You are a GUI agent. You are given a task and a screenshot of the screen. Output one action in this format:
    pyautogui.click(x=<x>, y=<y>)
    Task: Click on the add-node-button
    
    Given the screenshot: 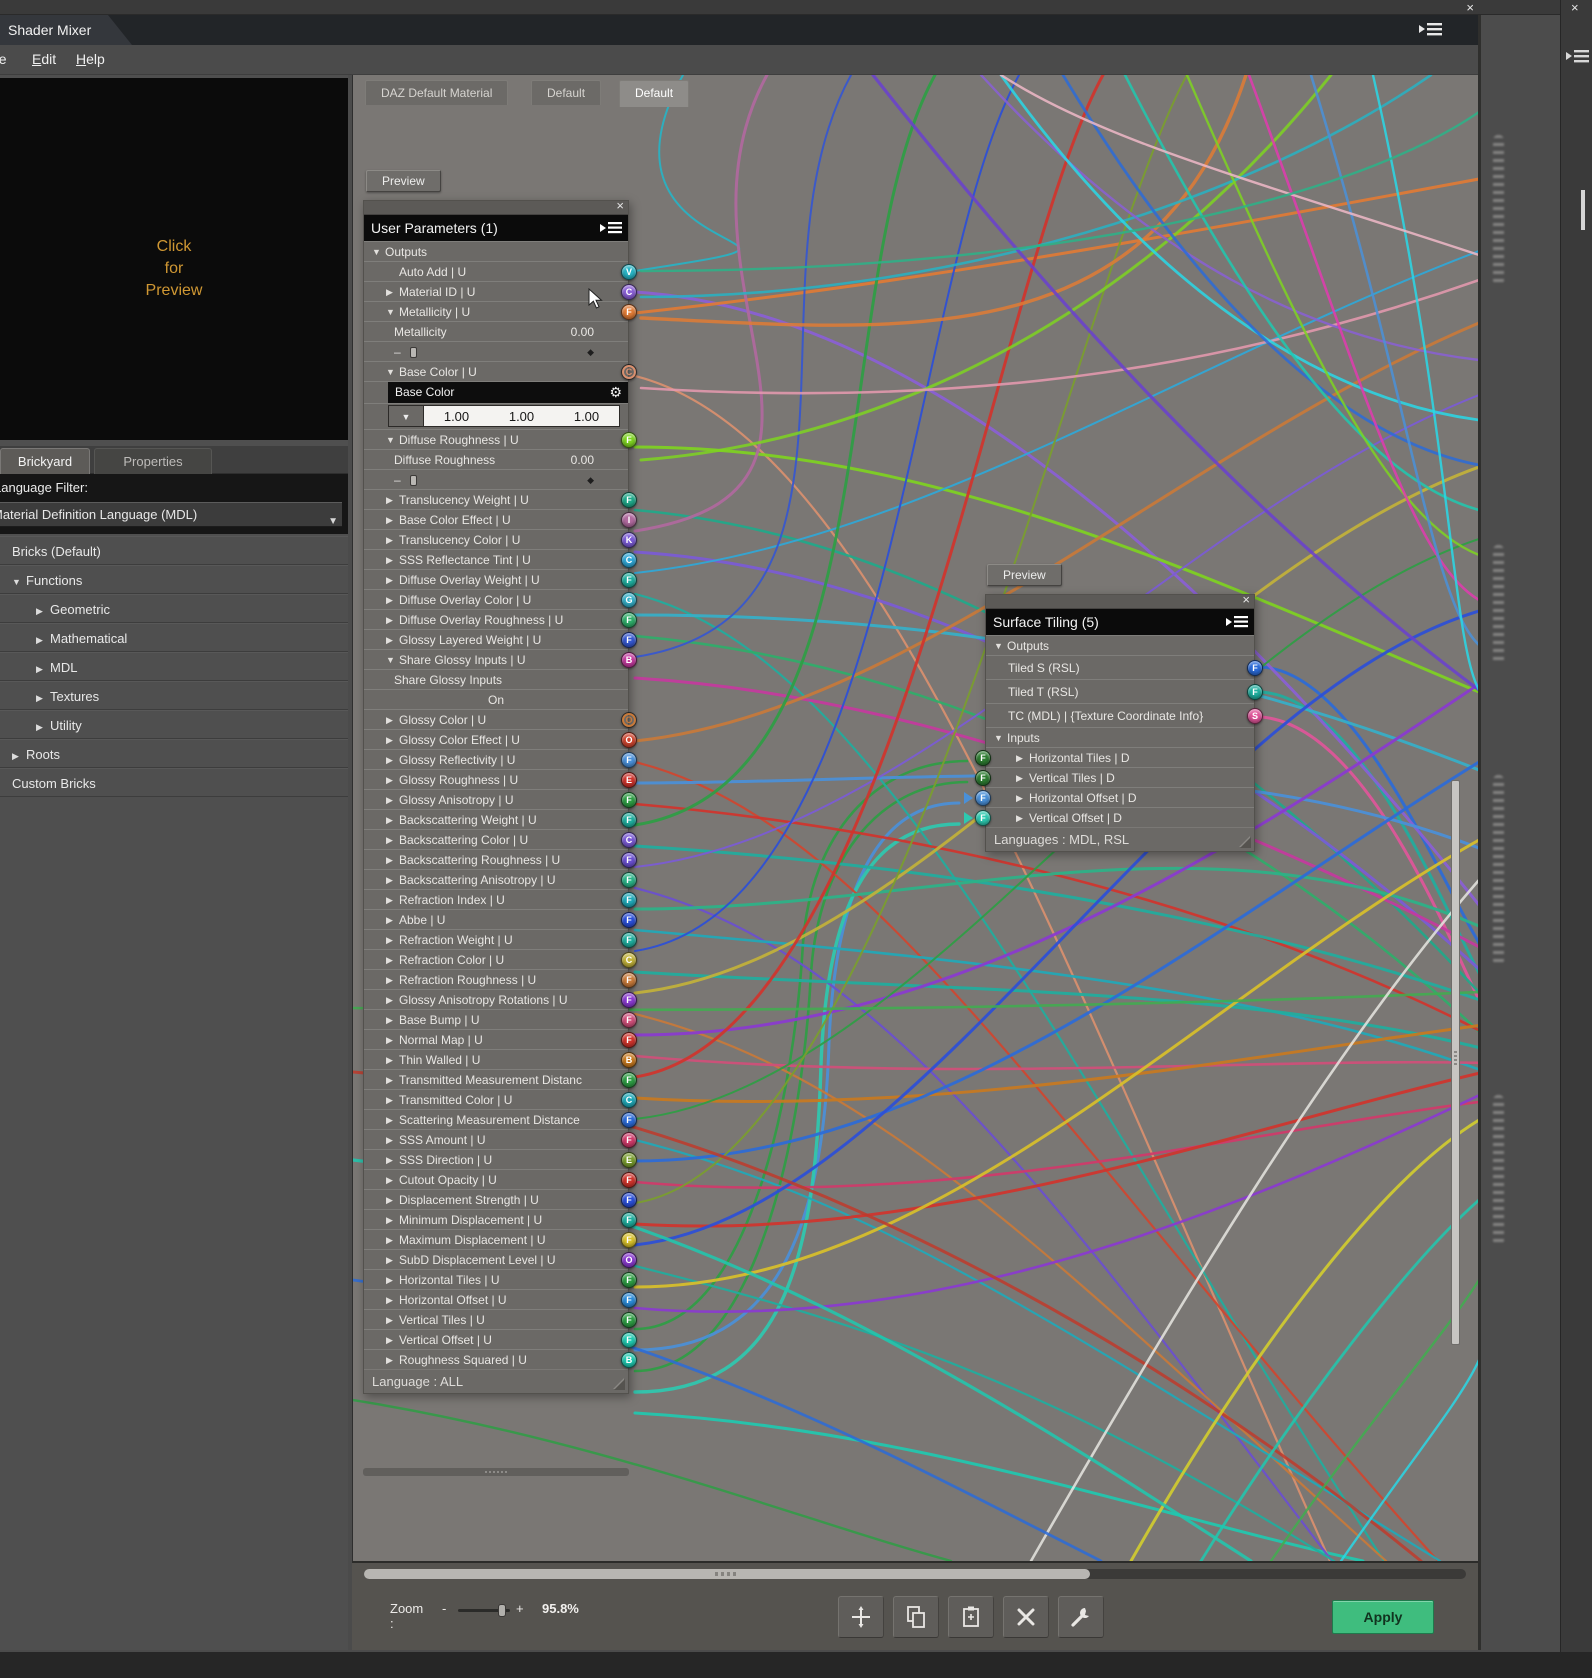 What is the action you would take?
    pyautogui.click(x=861, y=1617)
    